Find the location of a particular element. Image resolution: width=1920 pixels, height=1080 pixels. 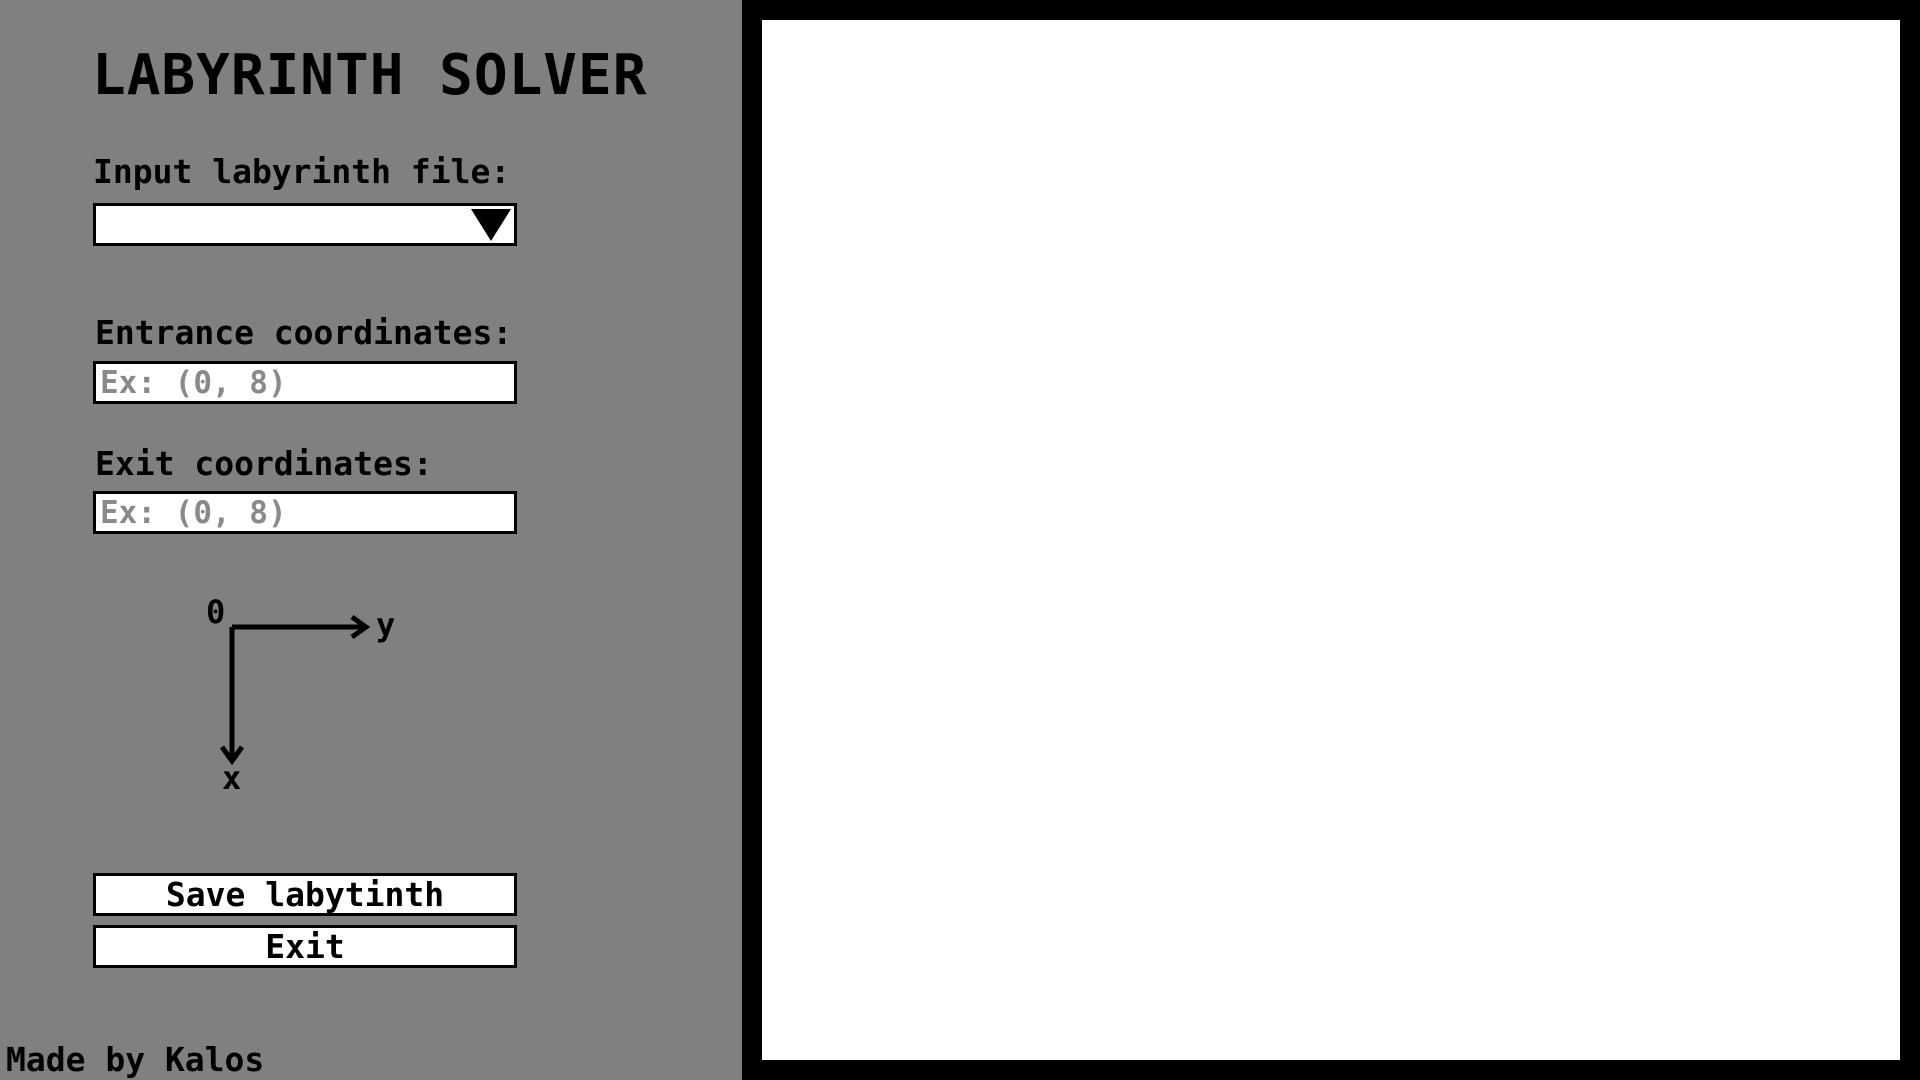

axis-y-label: y is located at coordinates (386, 625).